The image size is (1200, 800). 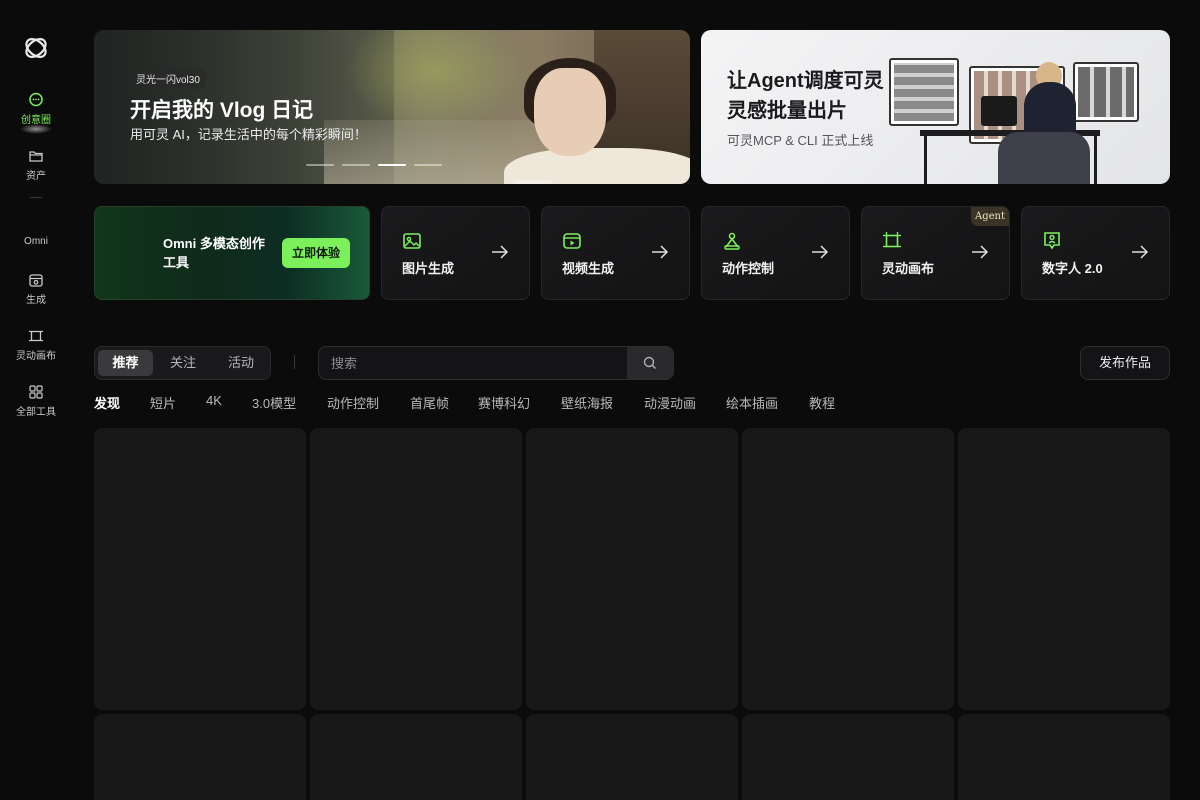 I want to click on tab-events: 活动, so click(x=241, y=363).